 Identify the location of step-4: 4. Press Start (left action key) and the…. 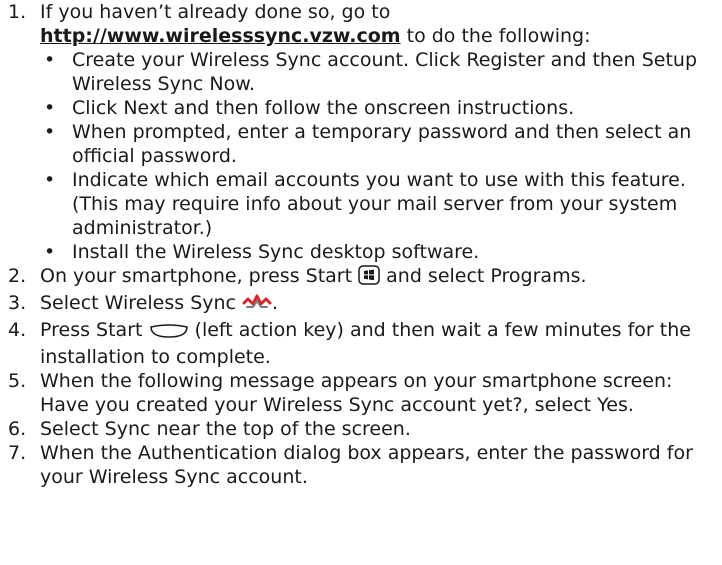
(361, 343).